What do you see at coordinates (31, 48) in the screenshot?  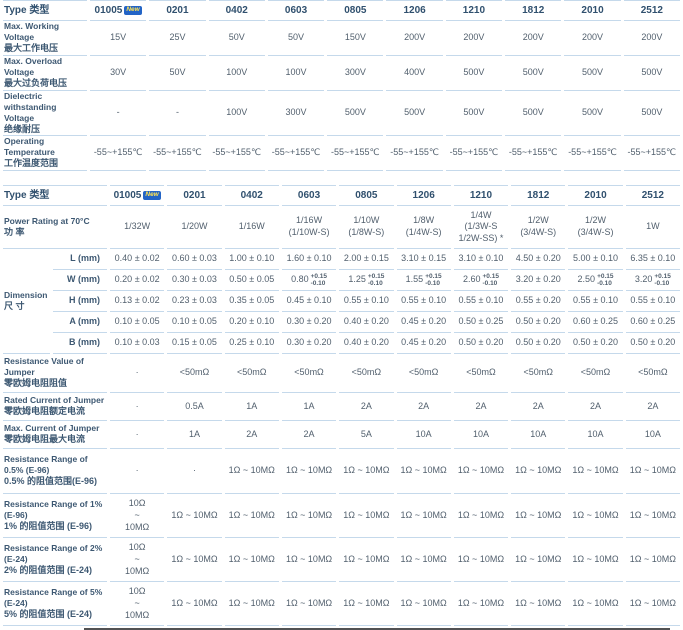 I see `row-label-zh: 最大工作电压` at bounding box center [31, 48].